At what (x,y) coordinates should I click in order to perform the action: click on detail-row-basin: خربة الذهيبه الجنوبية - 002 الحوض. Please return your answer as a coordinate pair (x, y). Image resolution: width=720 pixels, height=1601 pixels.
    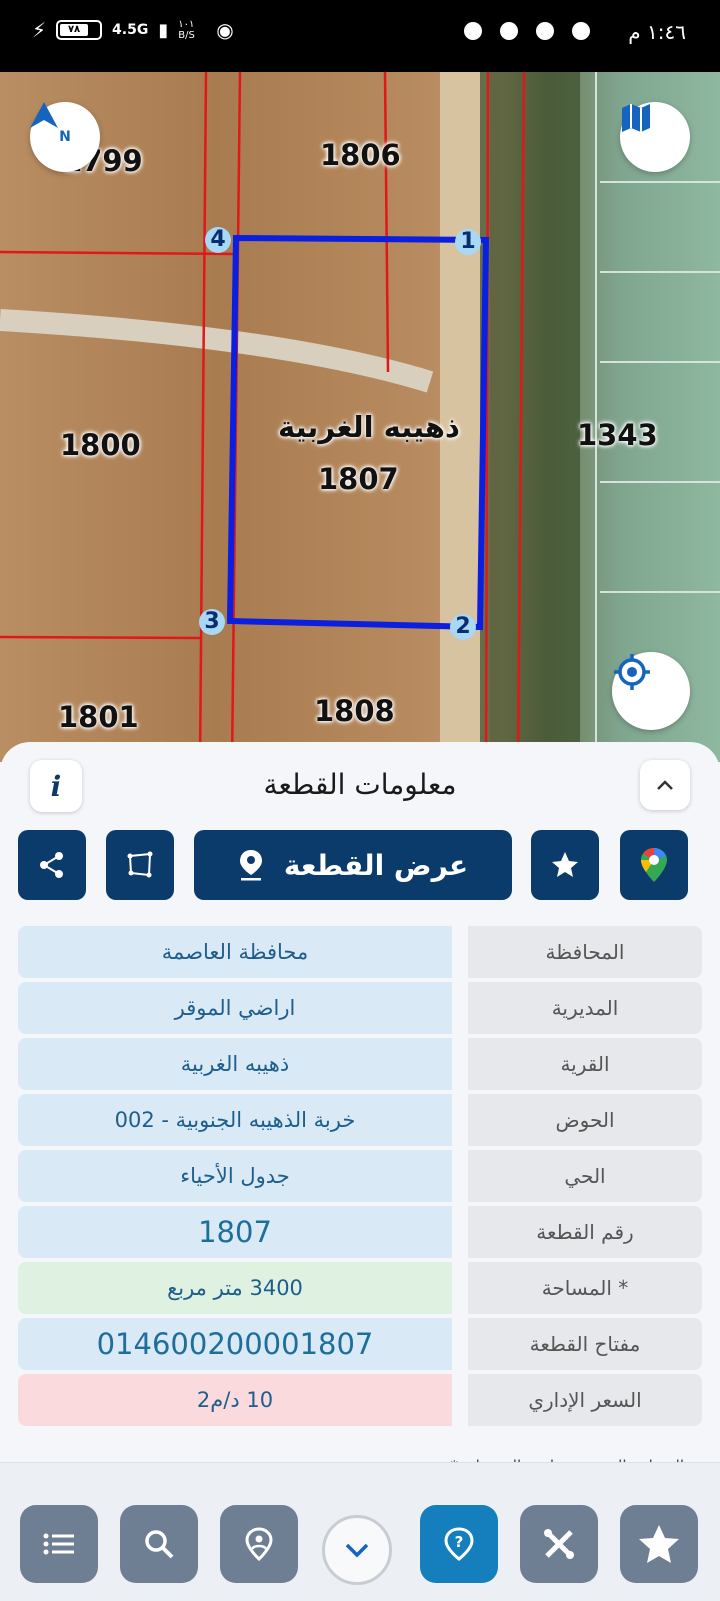
    Looking at the image, I should click on (360, 1120).